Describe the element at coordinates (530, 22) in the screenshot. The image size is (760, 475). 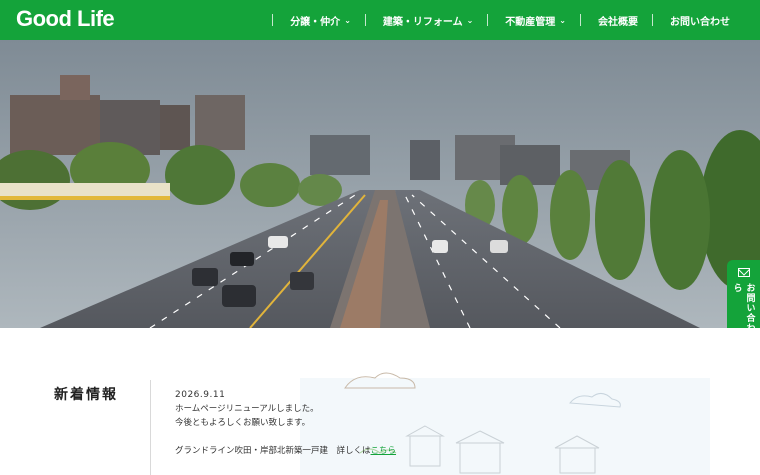
I see `nav-label: 不動産管理` at that location.